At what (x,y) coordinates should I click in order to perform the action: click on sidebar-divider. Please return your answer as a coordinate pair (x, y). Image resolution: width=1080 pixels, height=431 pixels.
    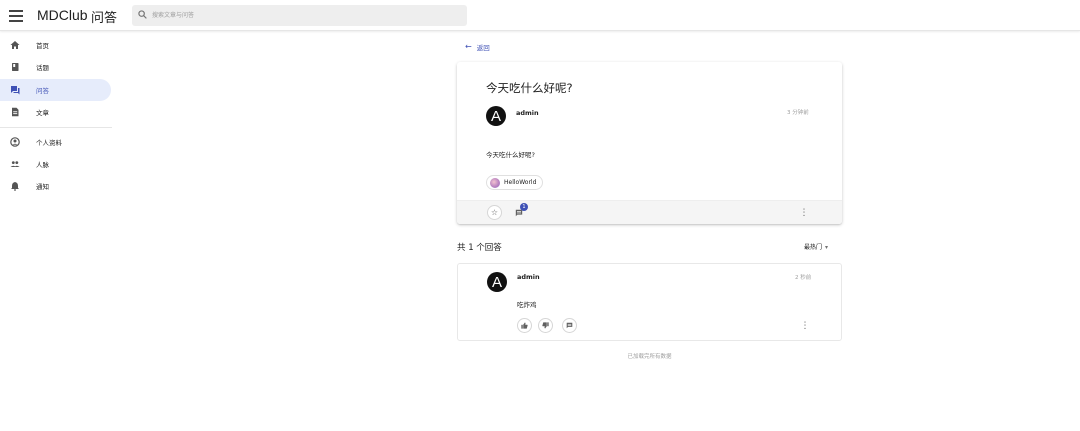
    Looking at the image, I should click on (56, 127).